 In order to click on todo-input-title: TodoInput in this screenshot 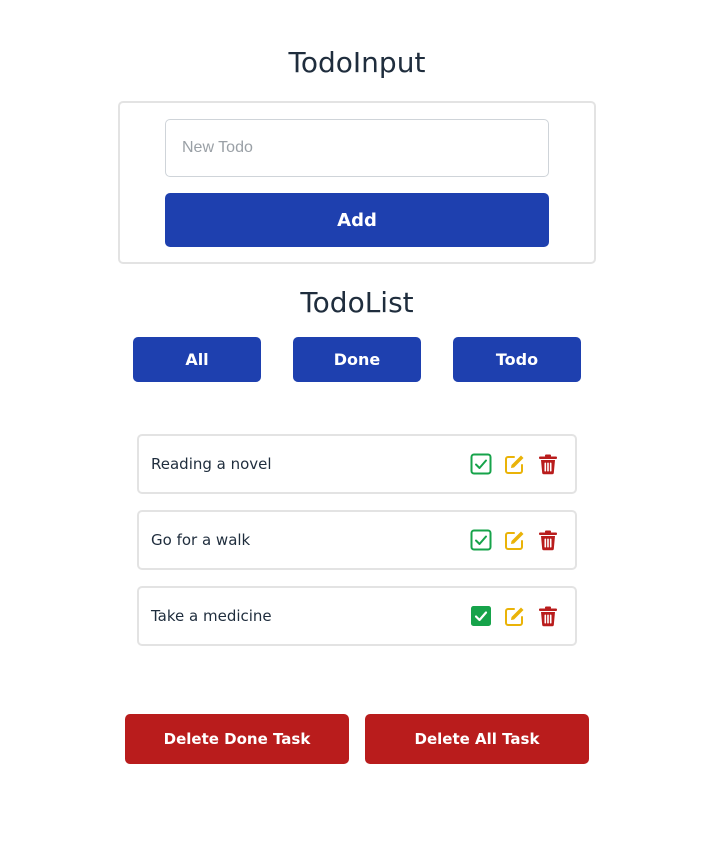, I will do `click(357, 62)`.